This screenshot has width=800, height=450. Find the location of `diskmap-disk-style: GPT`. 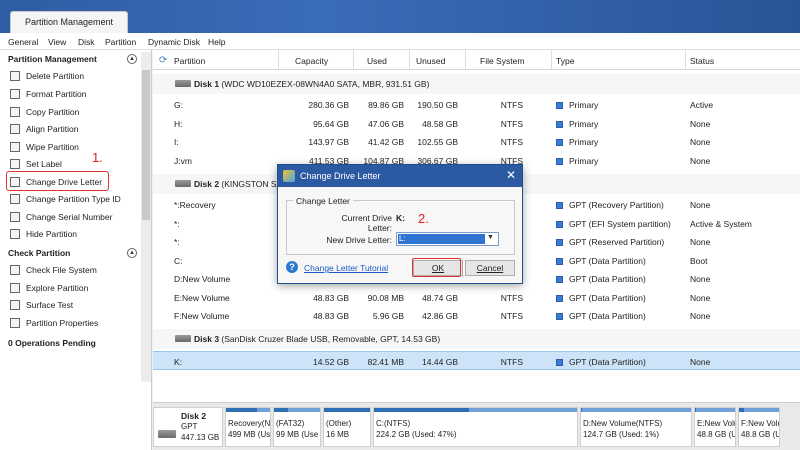

diskmap-disk-style: GPT is located at coordinates (189, 426).